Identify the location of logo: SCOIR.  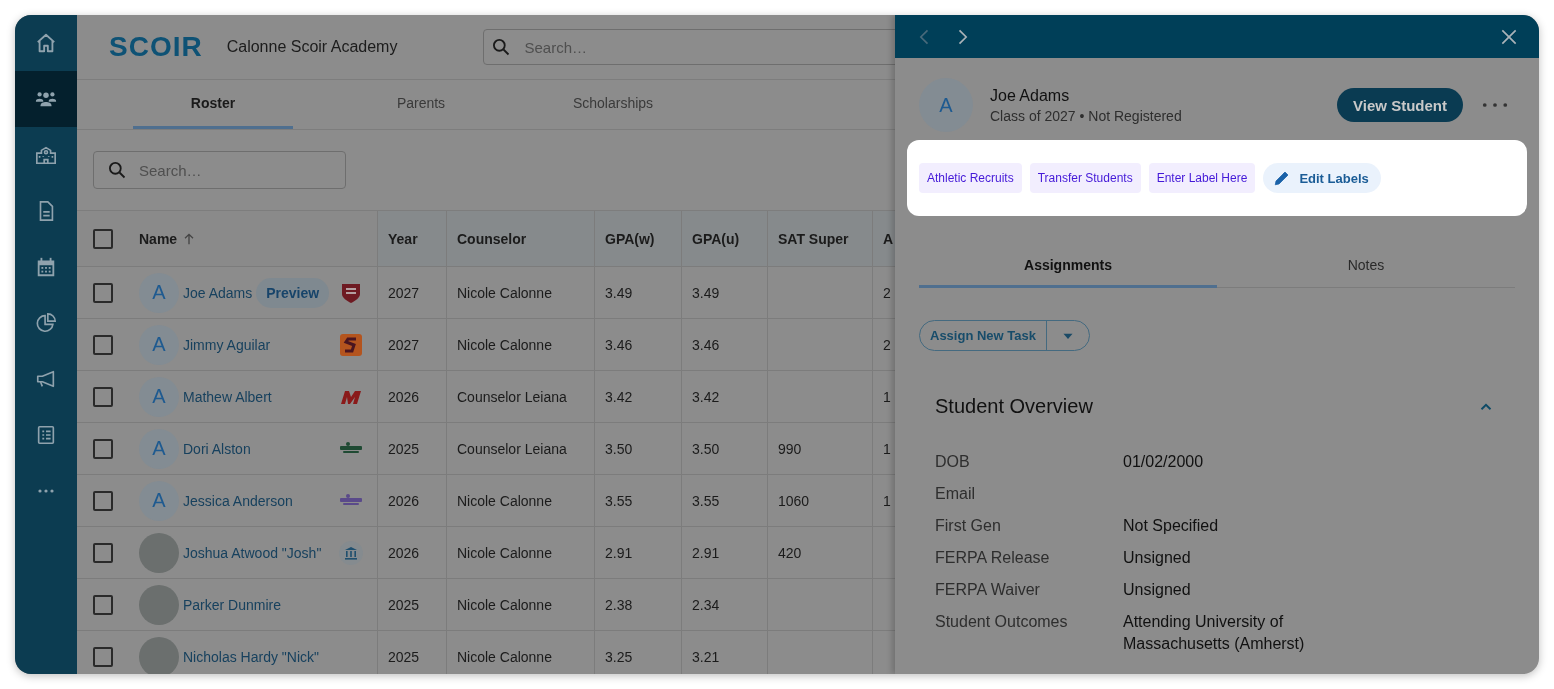
(156, 47).